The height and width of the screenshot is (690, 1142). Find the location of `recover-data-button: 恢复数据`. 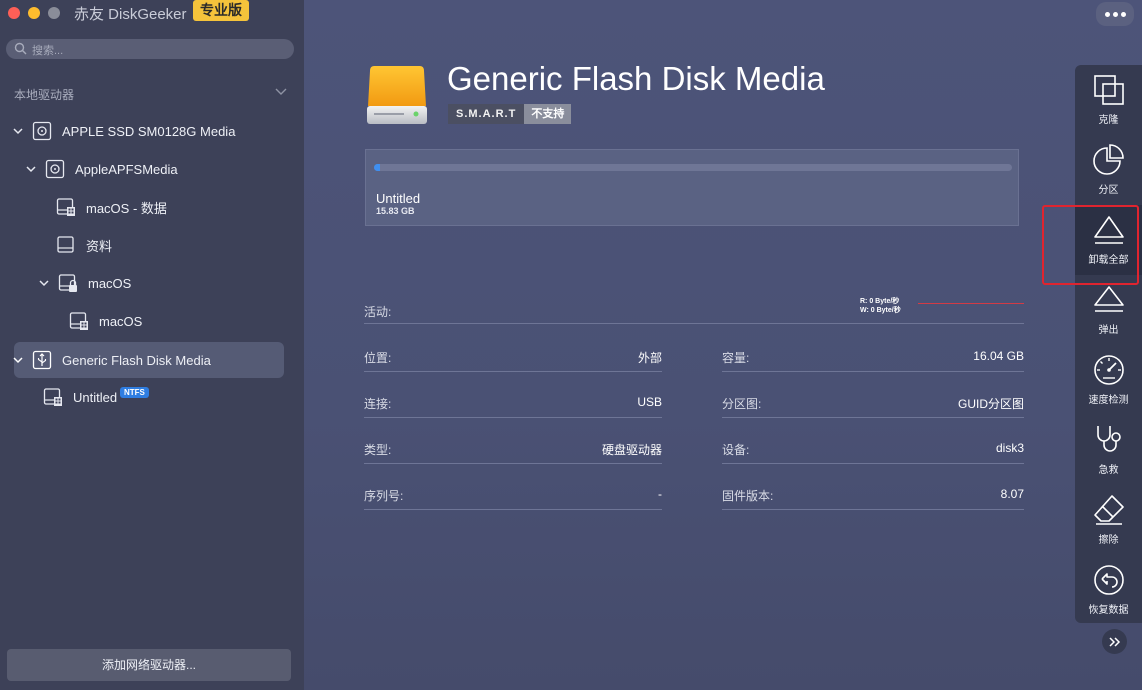

recover-data-button: 恢复数据 is located at coordinates (1108, 590).